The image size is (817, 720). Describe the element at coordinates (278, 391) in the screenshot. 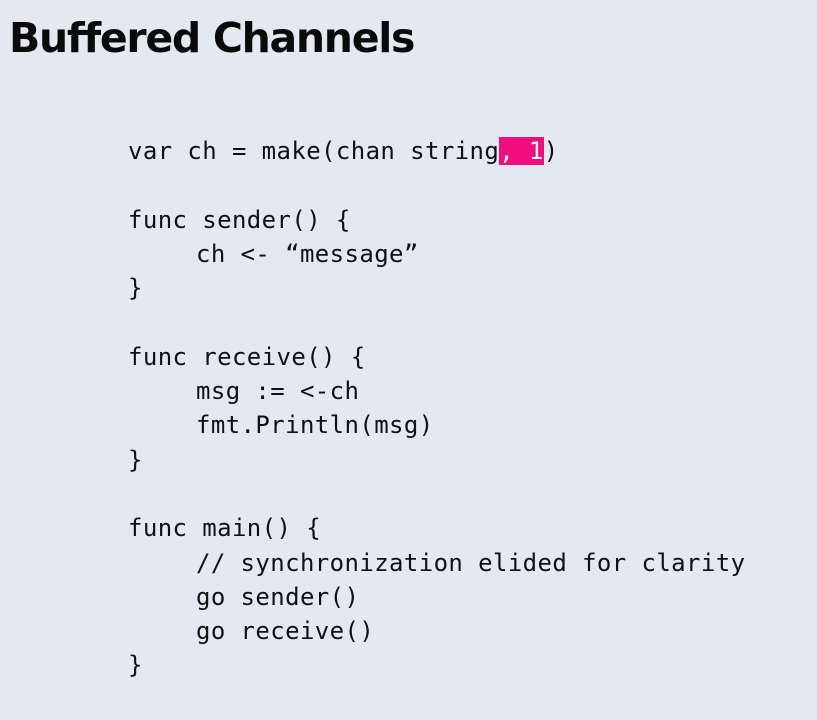

I see `code-text: msg := <-ch` at that location.